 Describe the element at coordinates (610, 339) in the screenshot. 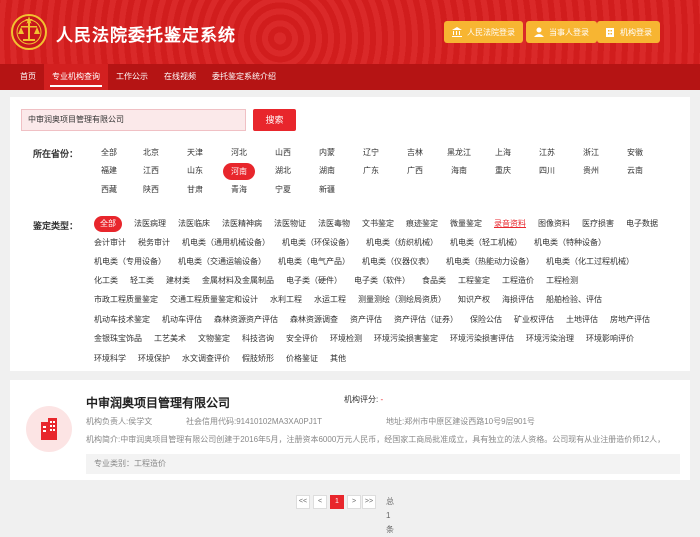

I see `type-option: 环境影响评价` at that location.